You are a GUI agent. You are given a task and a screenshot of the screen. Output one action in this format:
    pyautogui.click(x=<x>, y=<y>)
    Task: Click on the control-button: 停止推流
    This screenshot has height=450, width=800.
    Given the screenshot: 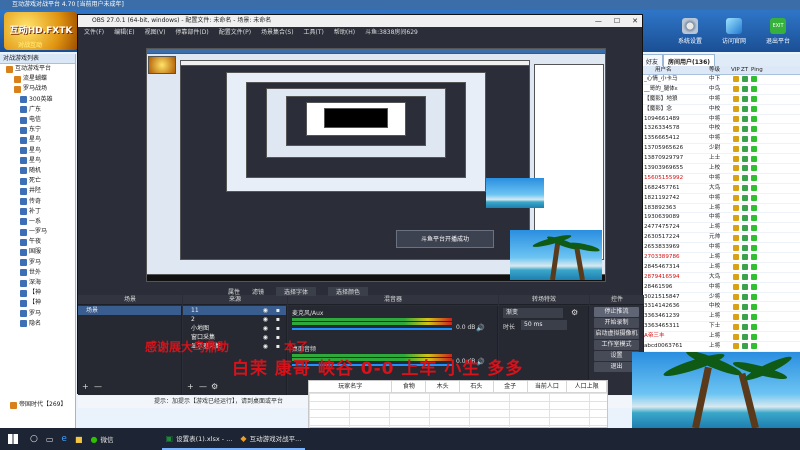 What is the action you would take?
    pyautogui.click(x=616, y=312)
    